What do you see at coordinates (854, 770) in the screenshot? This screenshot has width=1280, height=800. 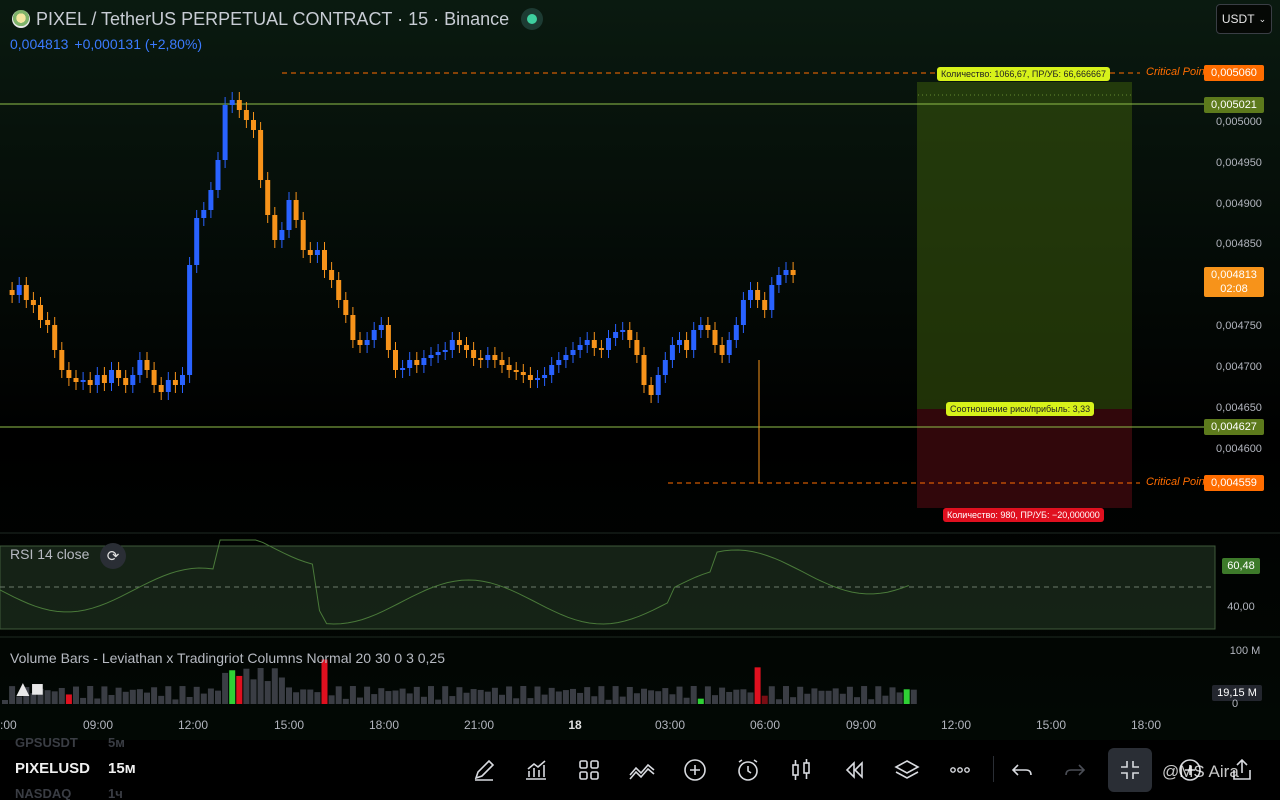 I see `replay-icon` at bounding box center [854, 770].